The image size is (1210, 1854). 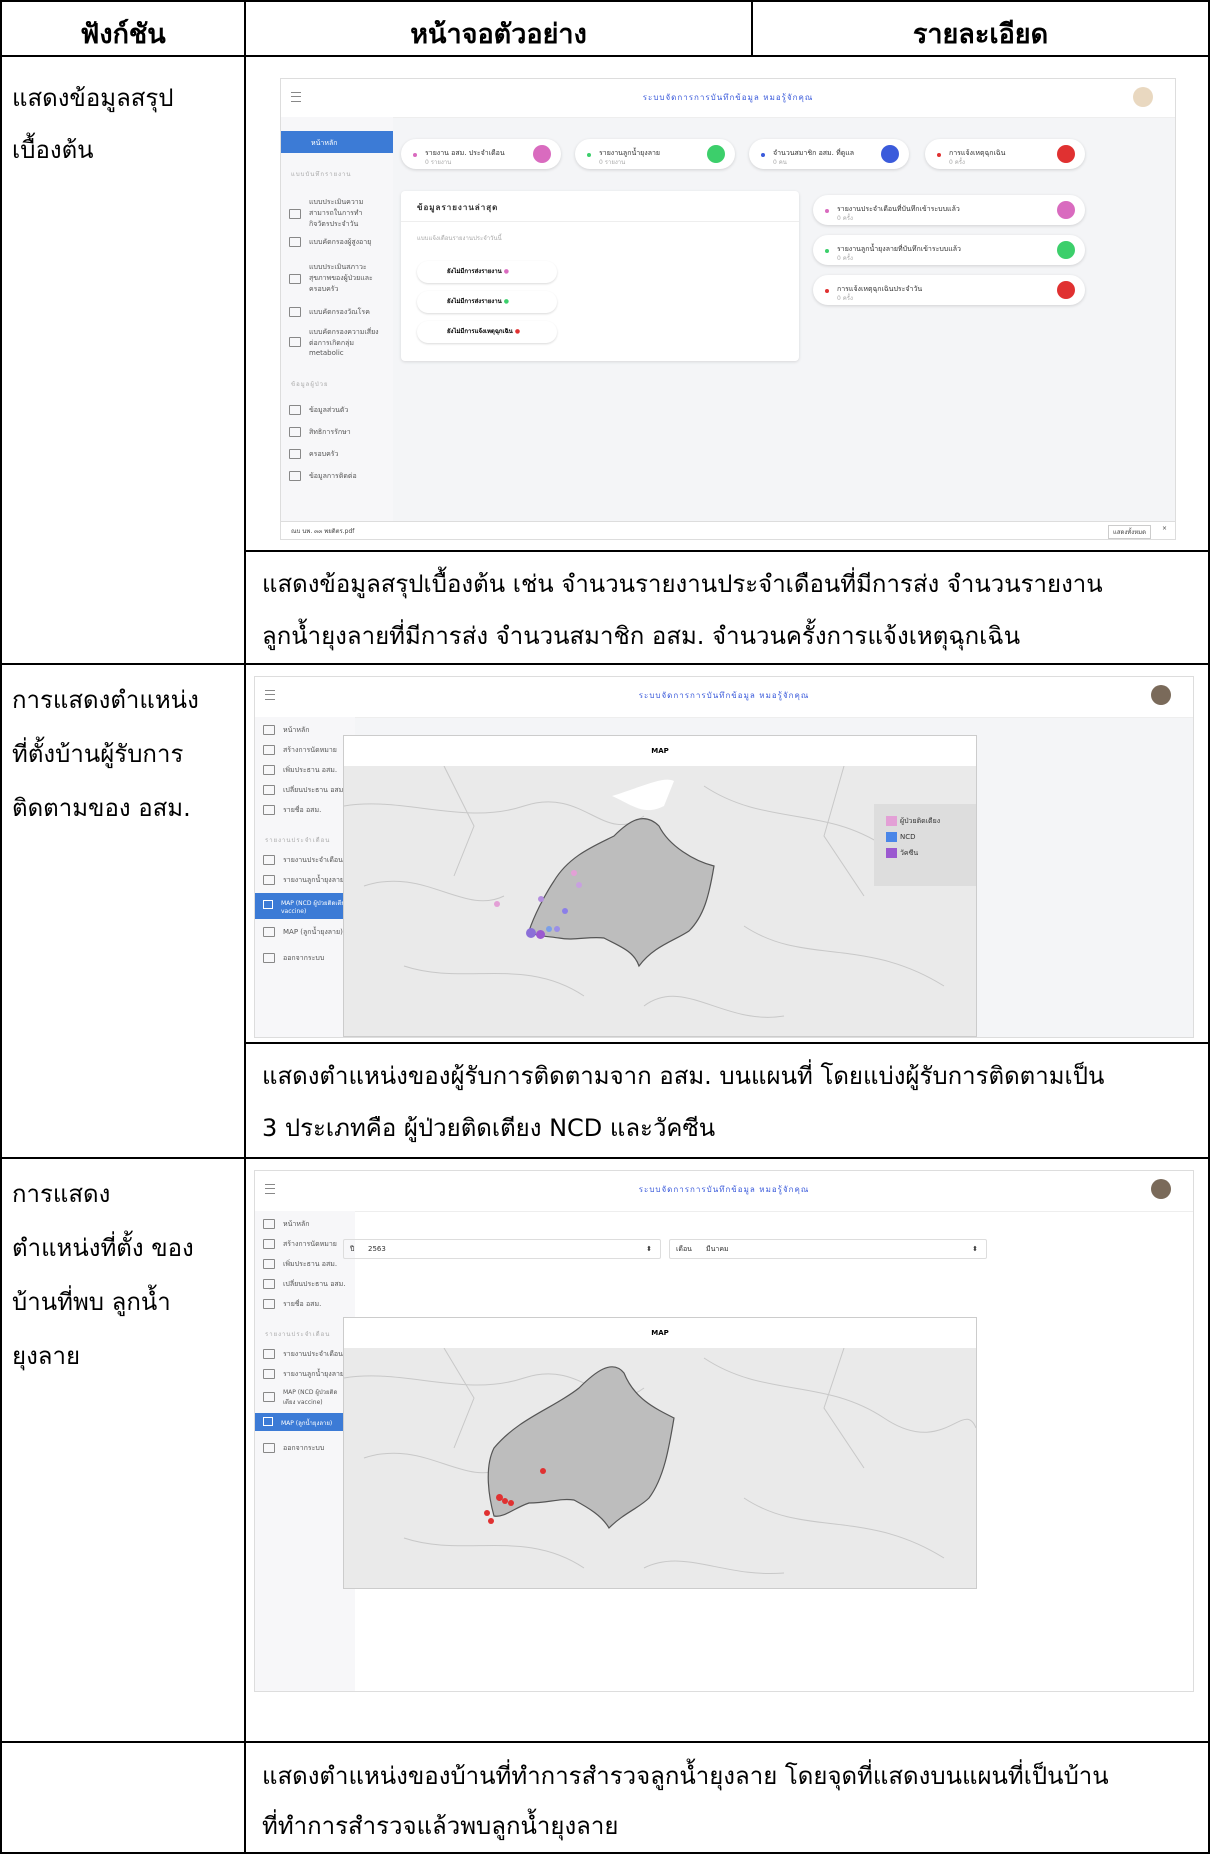 I want to click on sidebar-section-reports: แบบบันทึกรายงาน, so click(x=321, y=174).